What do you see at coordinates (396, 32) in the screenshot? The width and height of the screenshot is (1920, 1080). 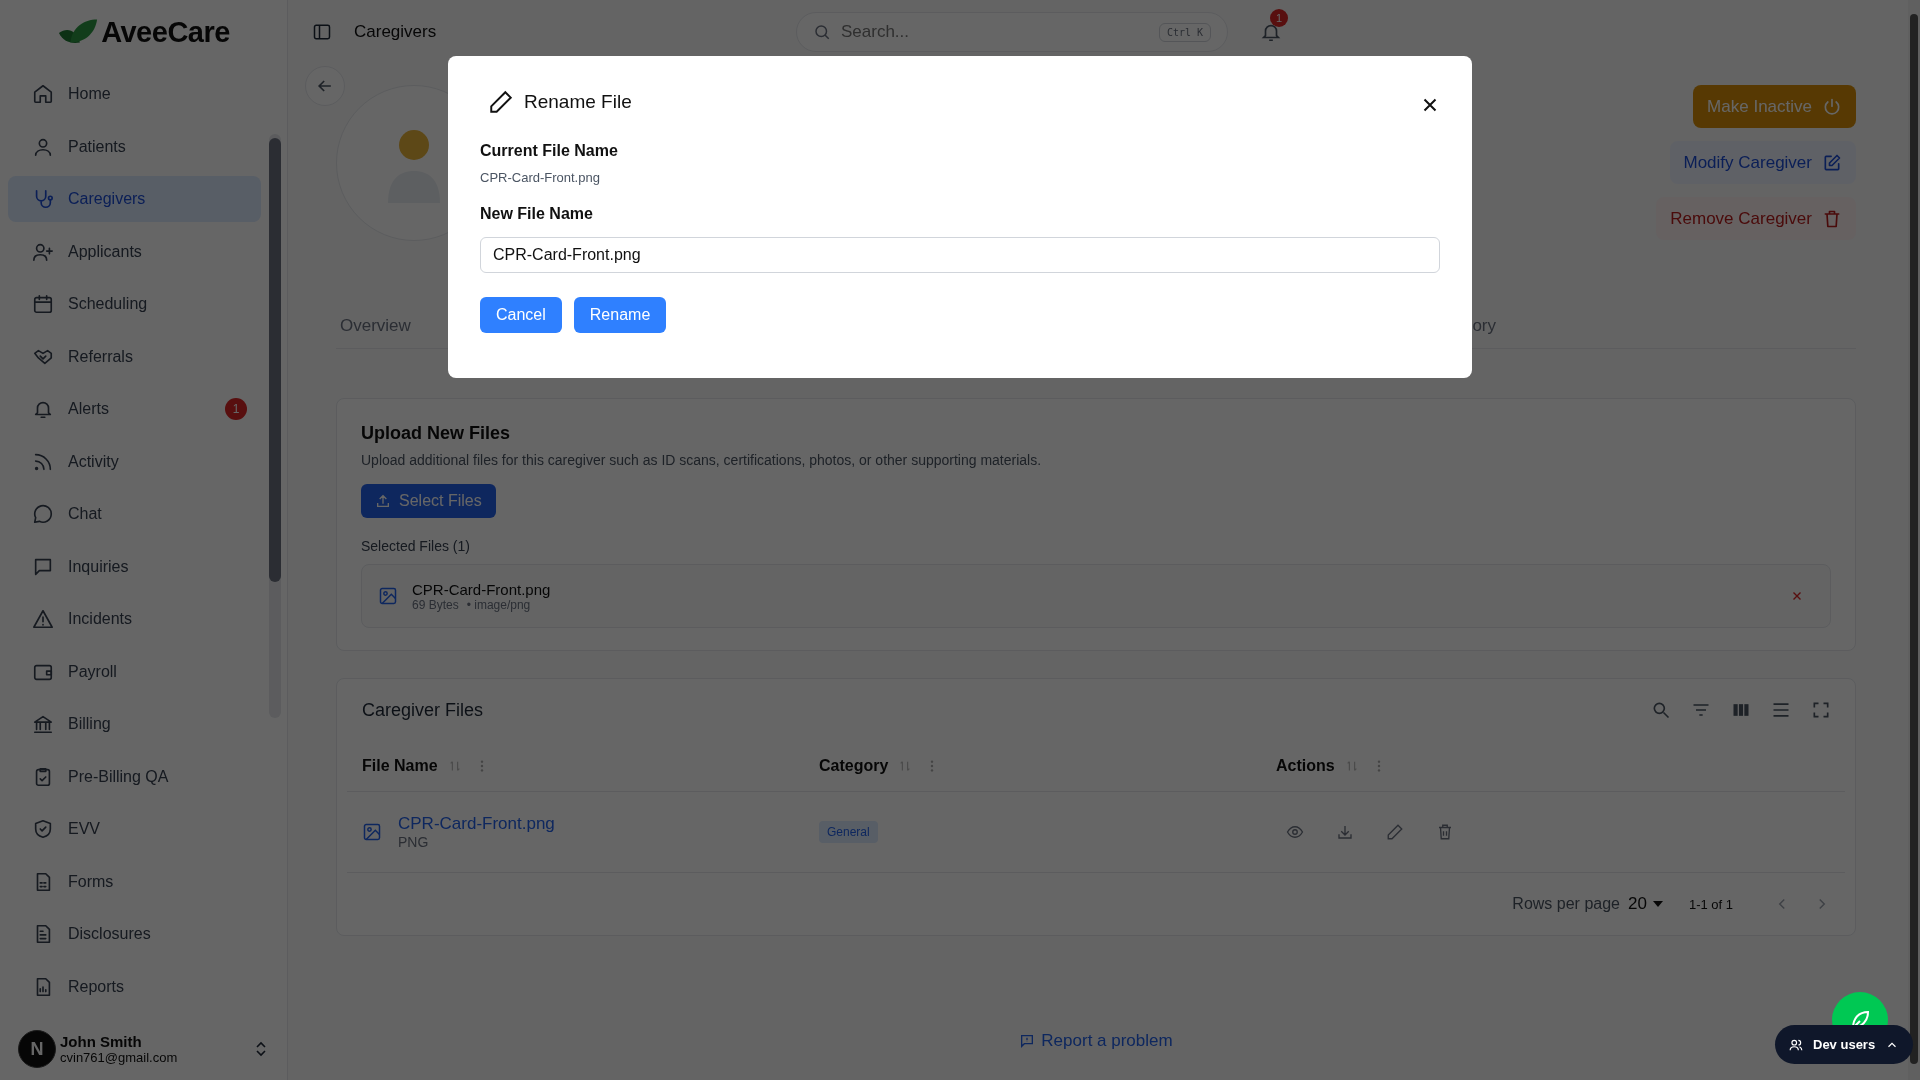 I see `page-title: Caregivers` at bounding box center [396, 32].